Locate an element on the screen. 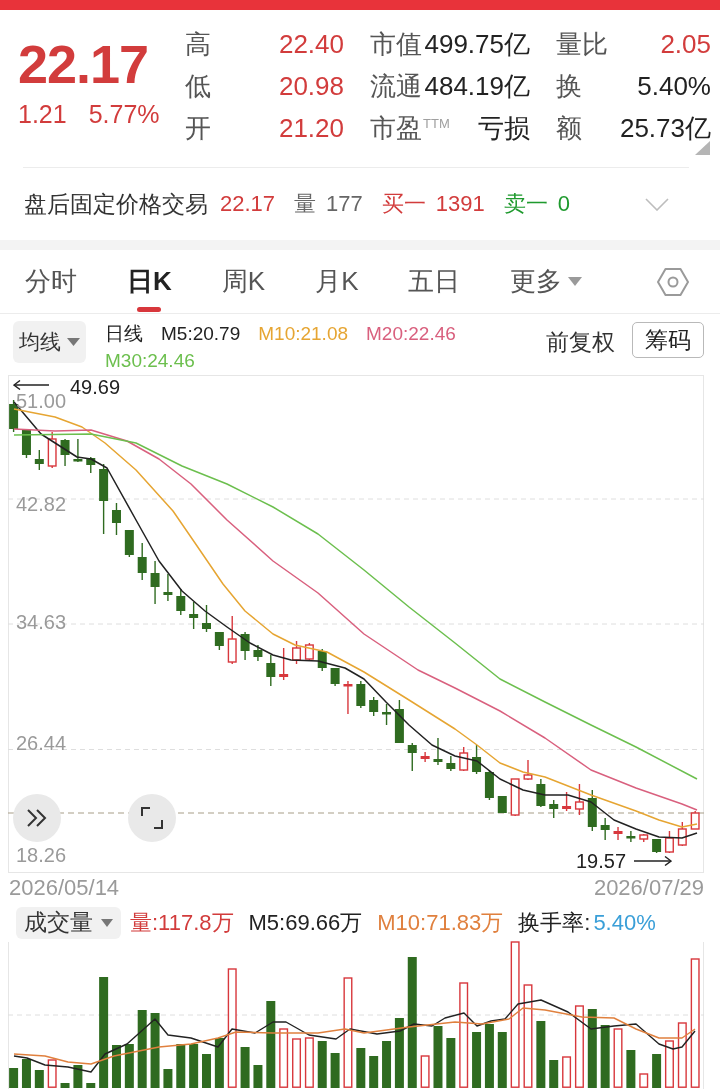 The image size is (720, 1089). volume-selector: 成交量 is located at coordinates (68, 922).